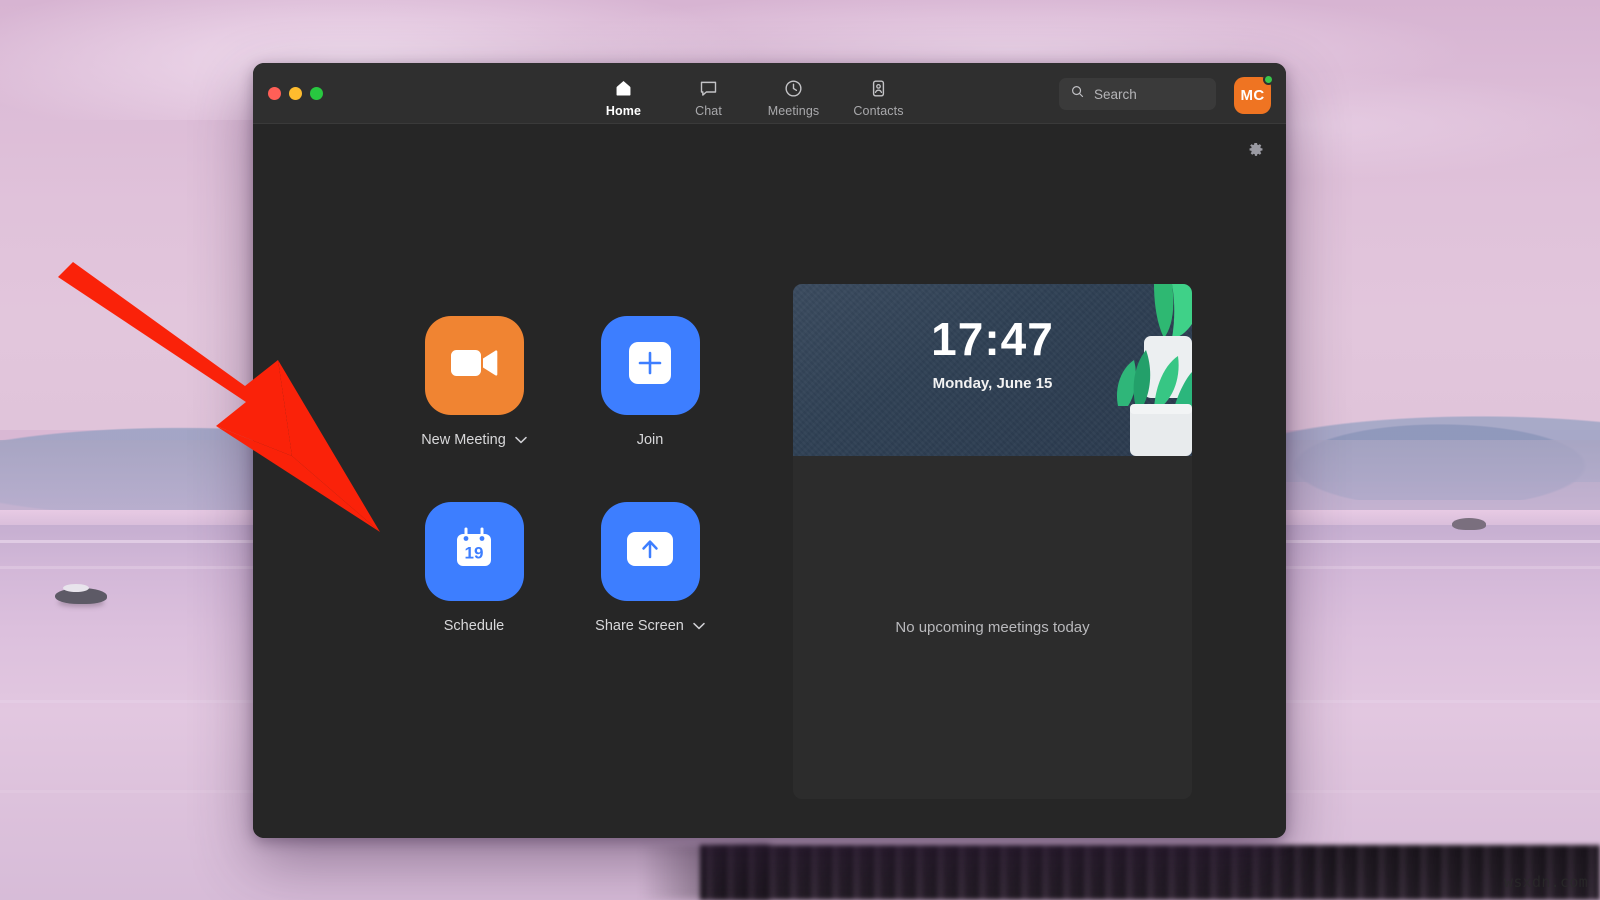 The width and height of the screenshot is (1600, 900). I want to click on clock-readout: 17:47 Monday, June 15, so click(992, 354).